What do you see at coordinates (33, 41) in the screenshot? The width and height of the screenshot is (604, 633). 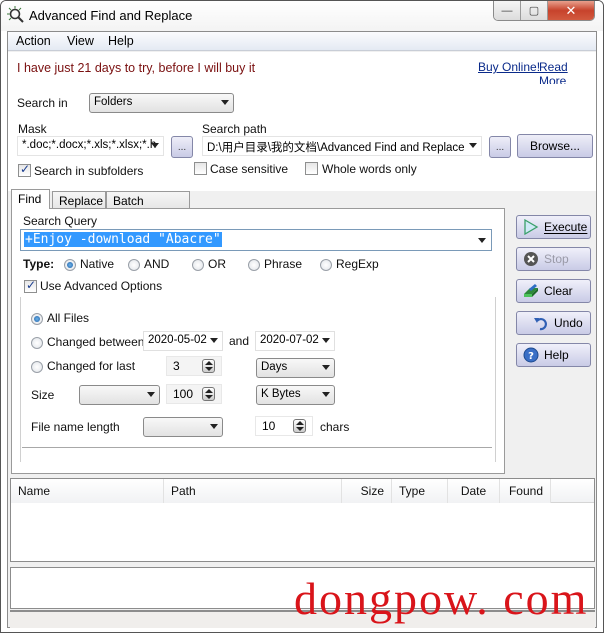 I see `menu-action: Action` at bounding box center [33, 41].